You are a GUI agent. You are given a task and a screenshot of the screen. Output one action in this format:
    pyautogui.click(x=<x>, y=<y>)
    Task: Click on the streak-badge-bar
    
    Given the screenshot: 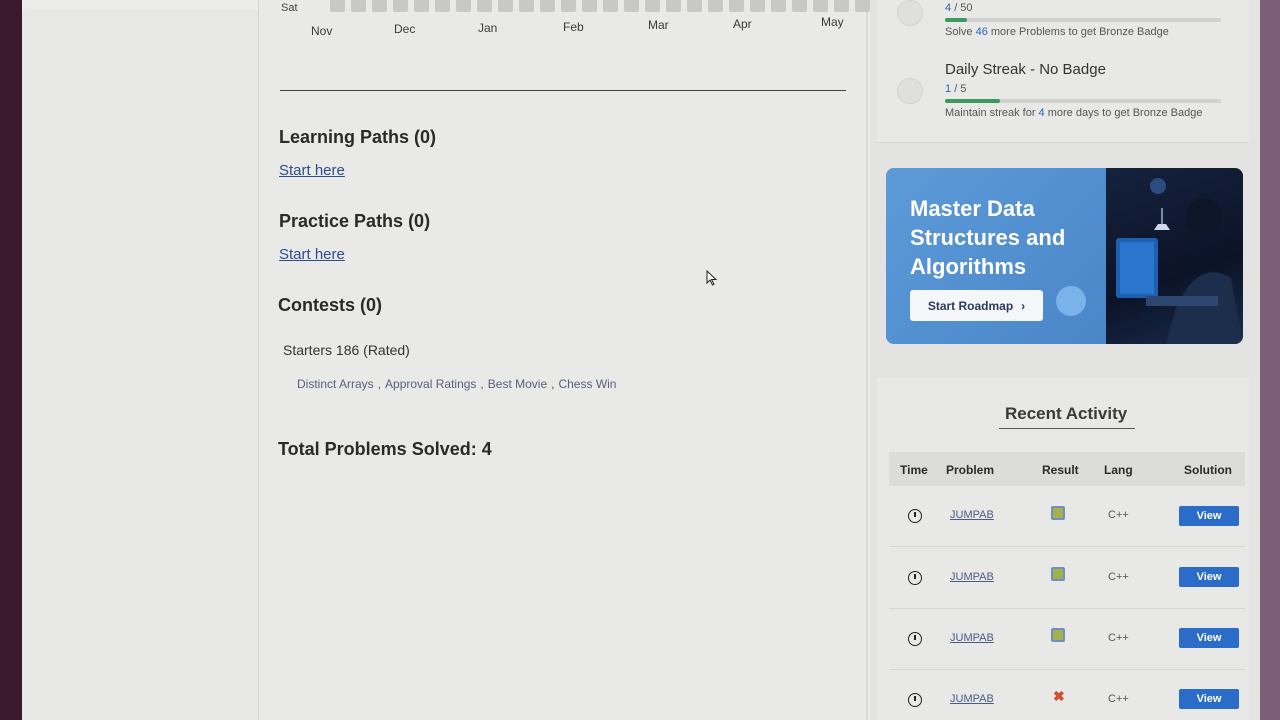 What is the action you would take?
    pyautogui.click(x=1083, y=101)
    